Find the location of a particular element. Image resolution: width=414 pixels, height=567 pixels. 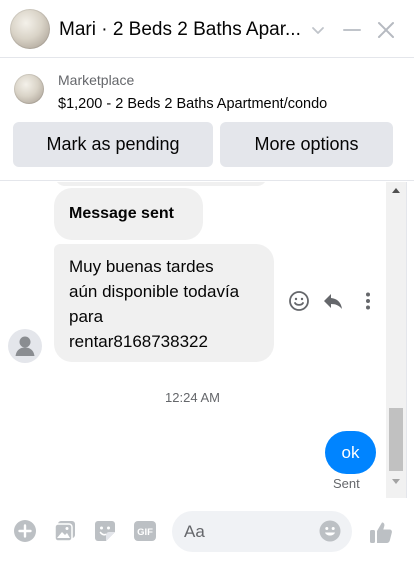

listing-title: $1,200 - 2 Beds 2 Baths Apartment/condo is located at coordinates (192, 104).